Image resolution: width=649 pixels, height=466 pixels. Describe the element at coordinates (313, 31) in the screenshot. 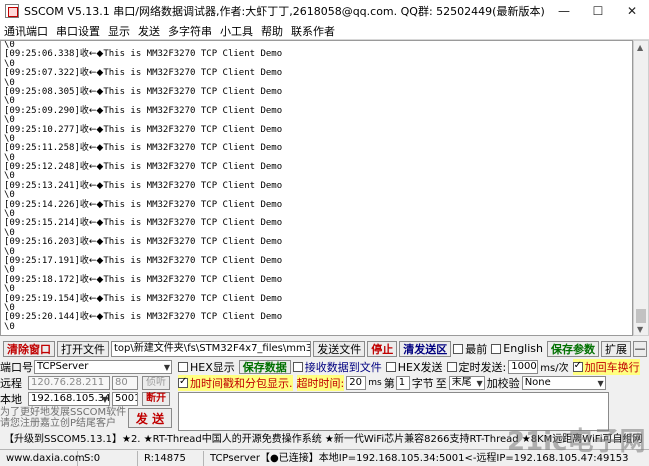

I see `menu-contact: 联系作者` at that location.